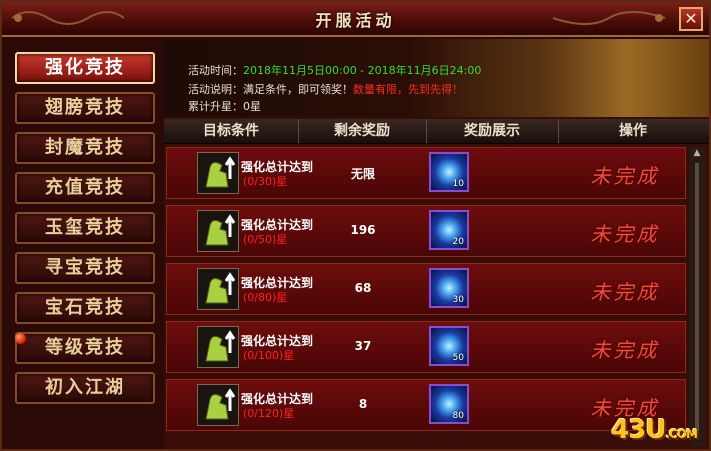 The width and height of the screenshot is (711, 451). Describe the element at coordinates (265, 181) in the screenshot. I see `condition-progress: (0/30)星` at that location.